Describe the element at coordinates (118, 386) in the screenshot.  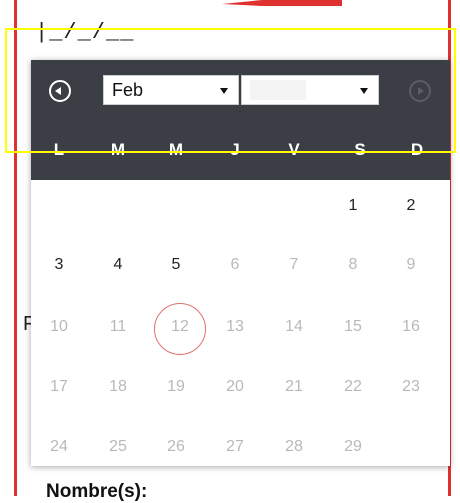
I see `calendar-day: 18` at that location.